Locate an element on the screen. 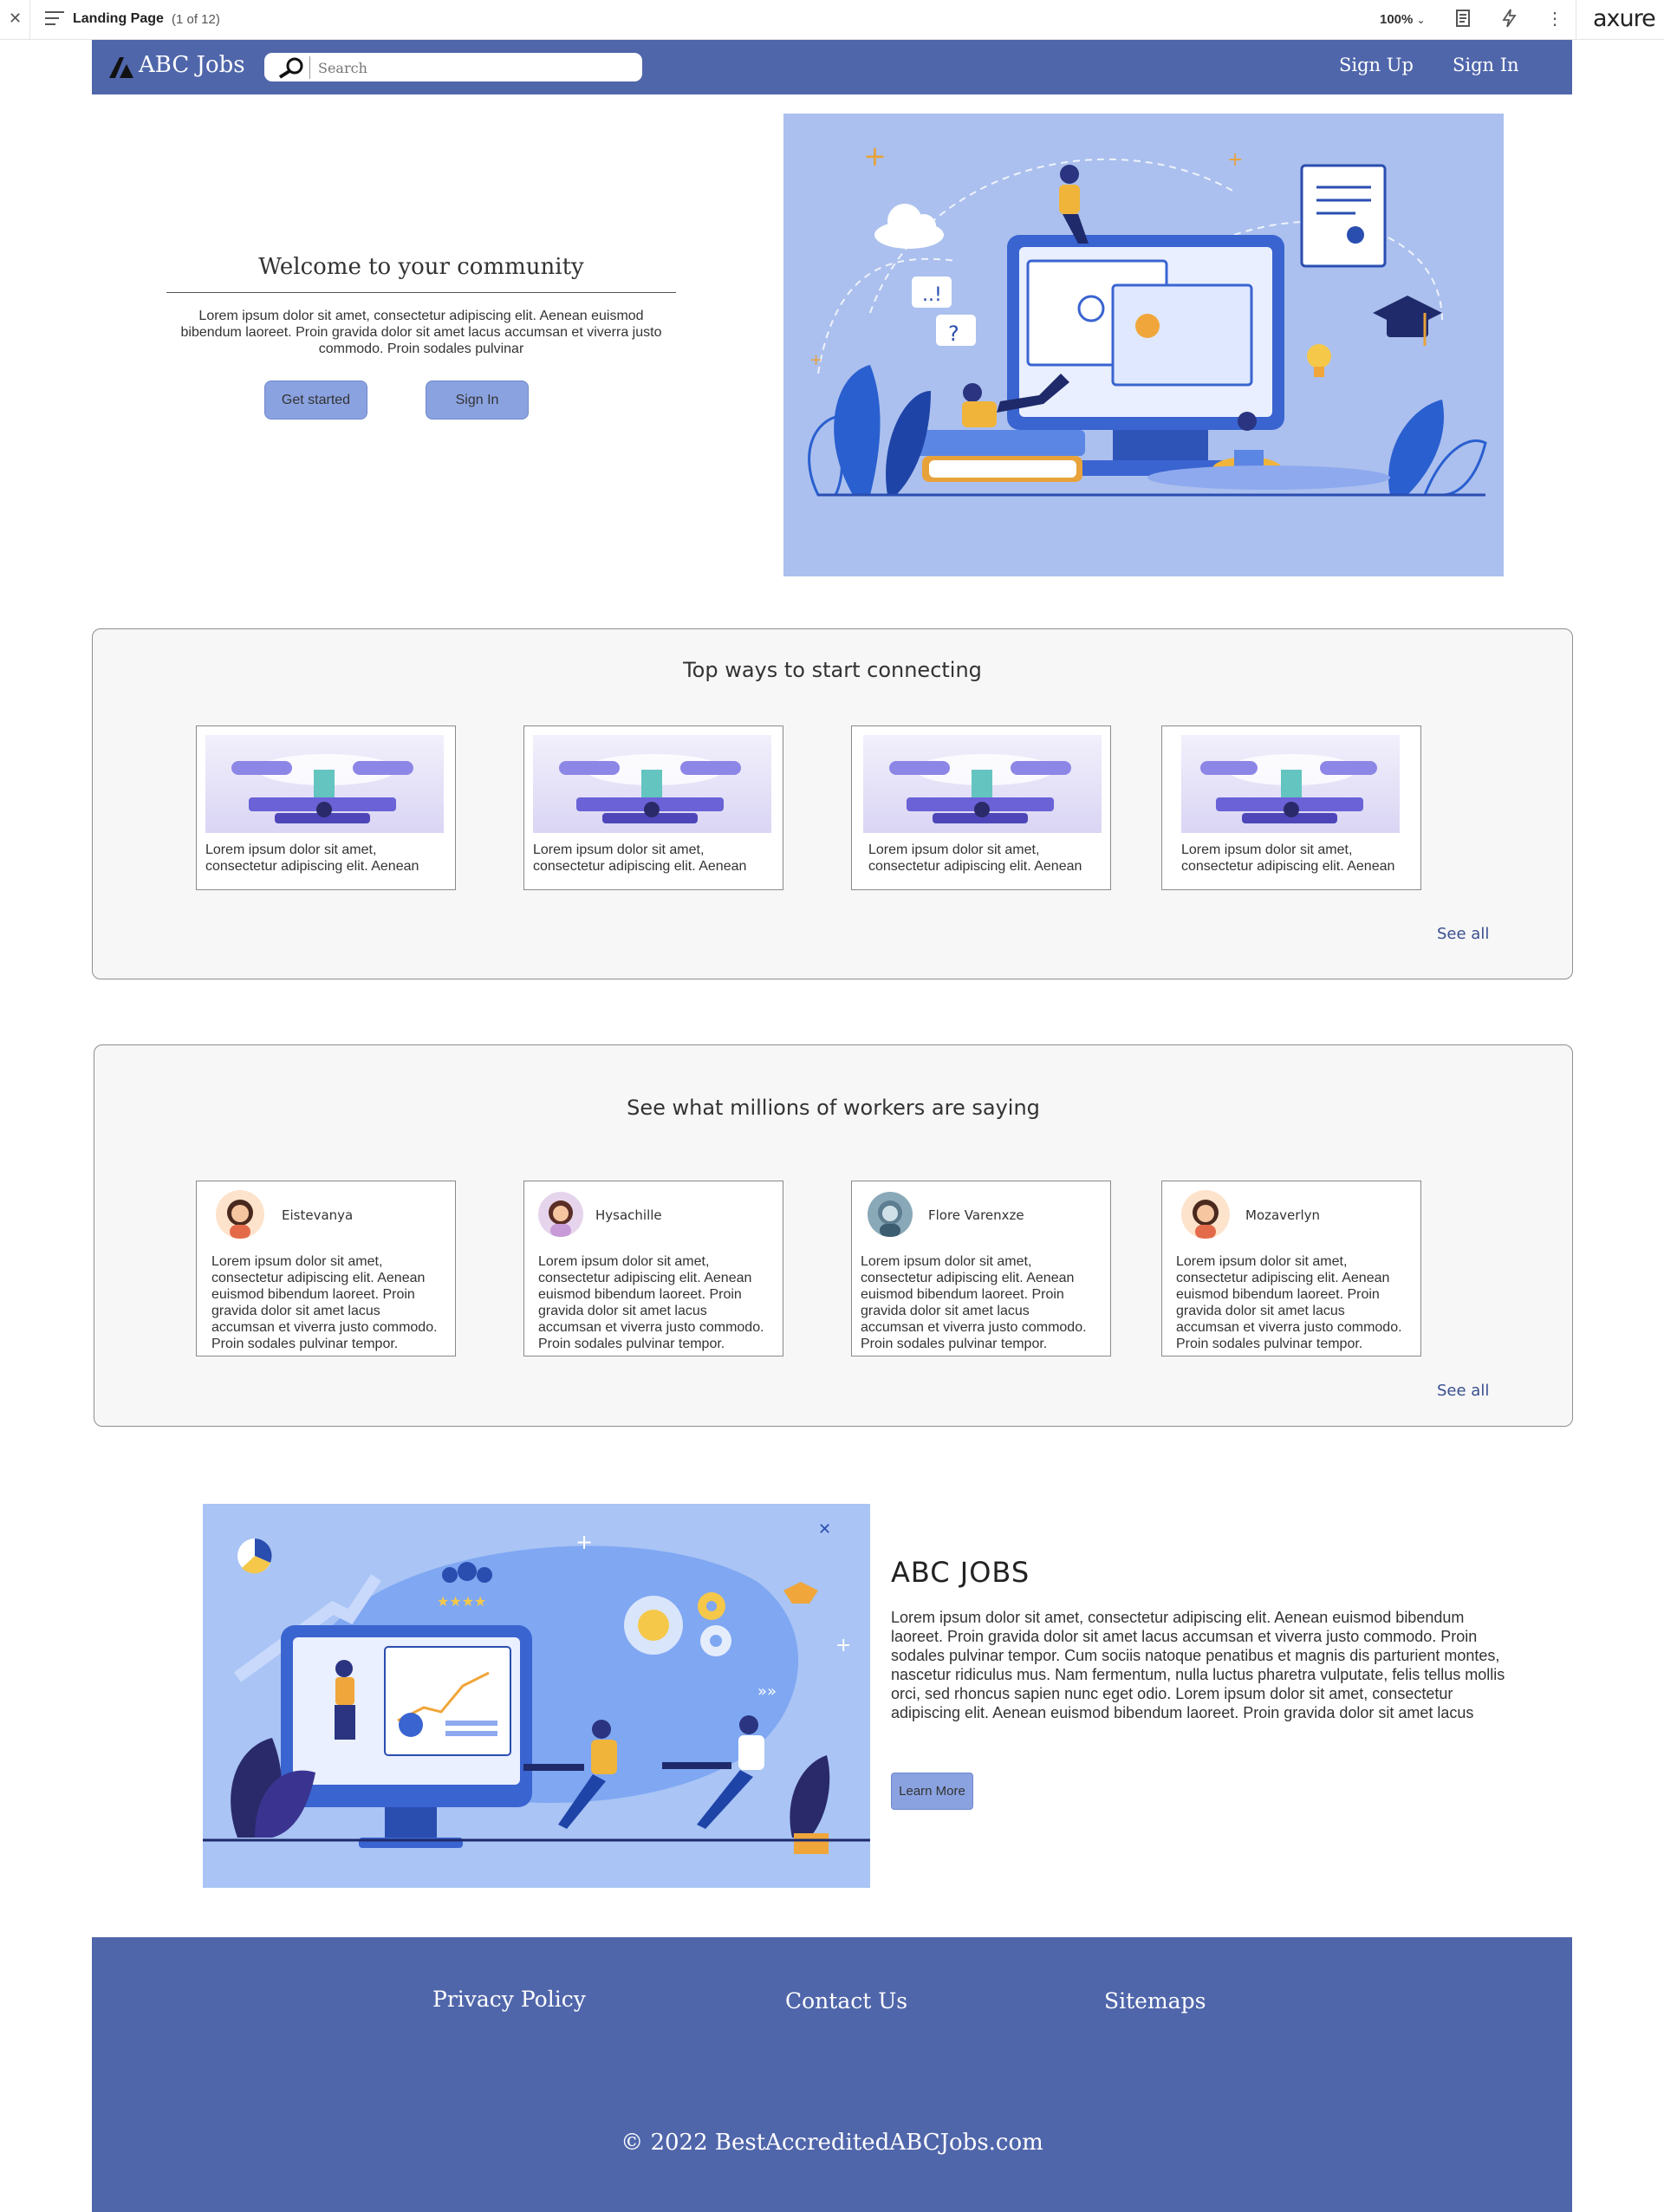  search-icon is located at coordinates (293, 67).